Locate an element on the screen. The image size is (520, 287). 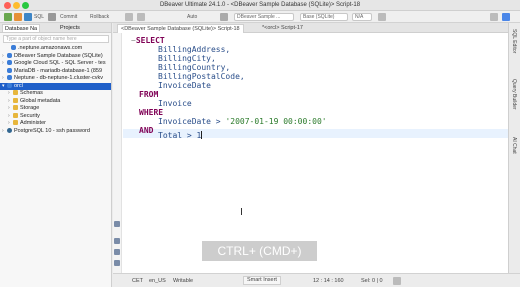
tab-ai-chat: AI Chat is located at coordinates (514, 145).